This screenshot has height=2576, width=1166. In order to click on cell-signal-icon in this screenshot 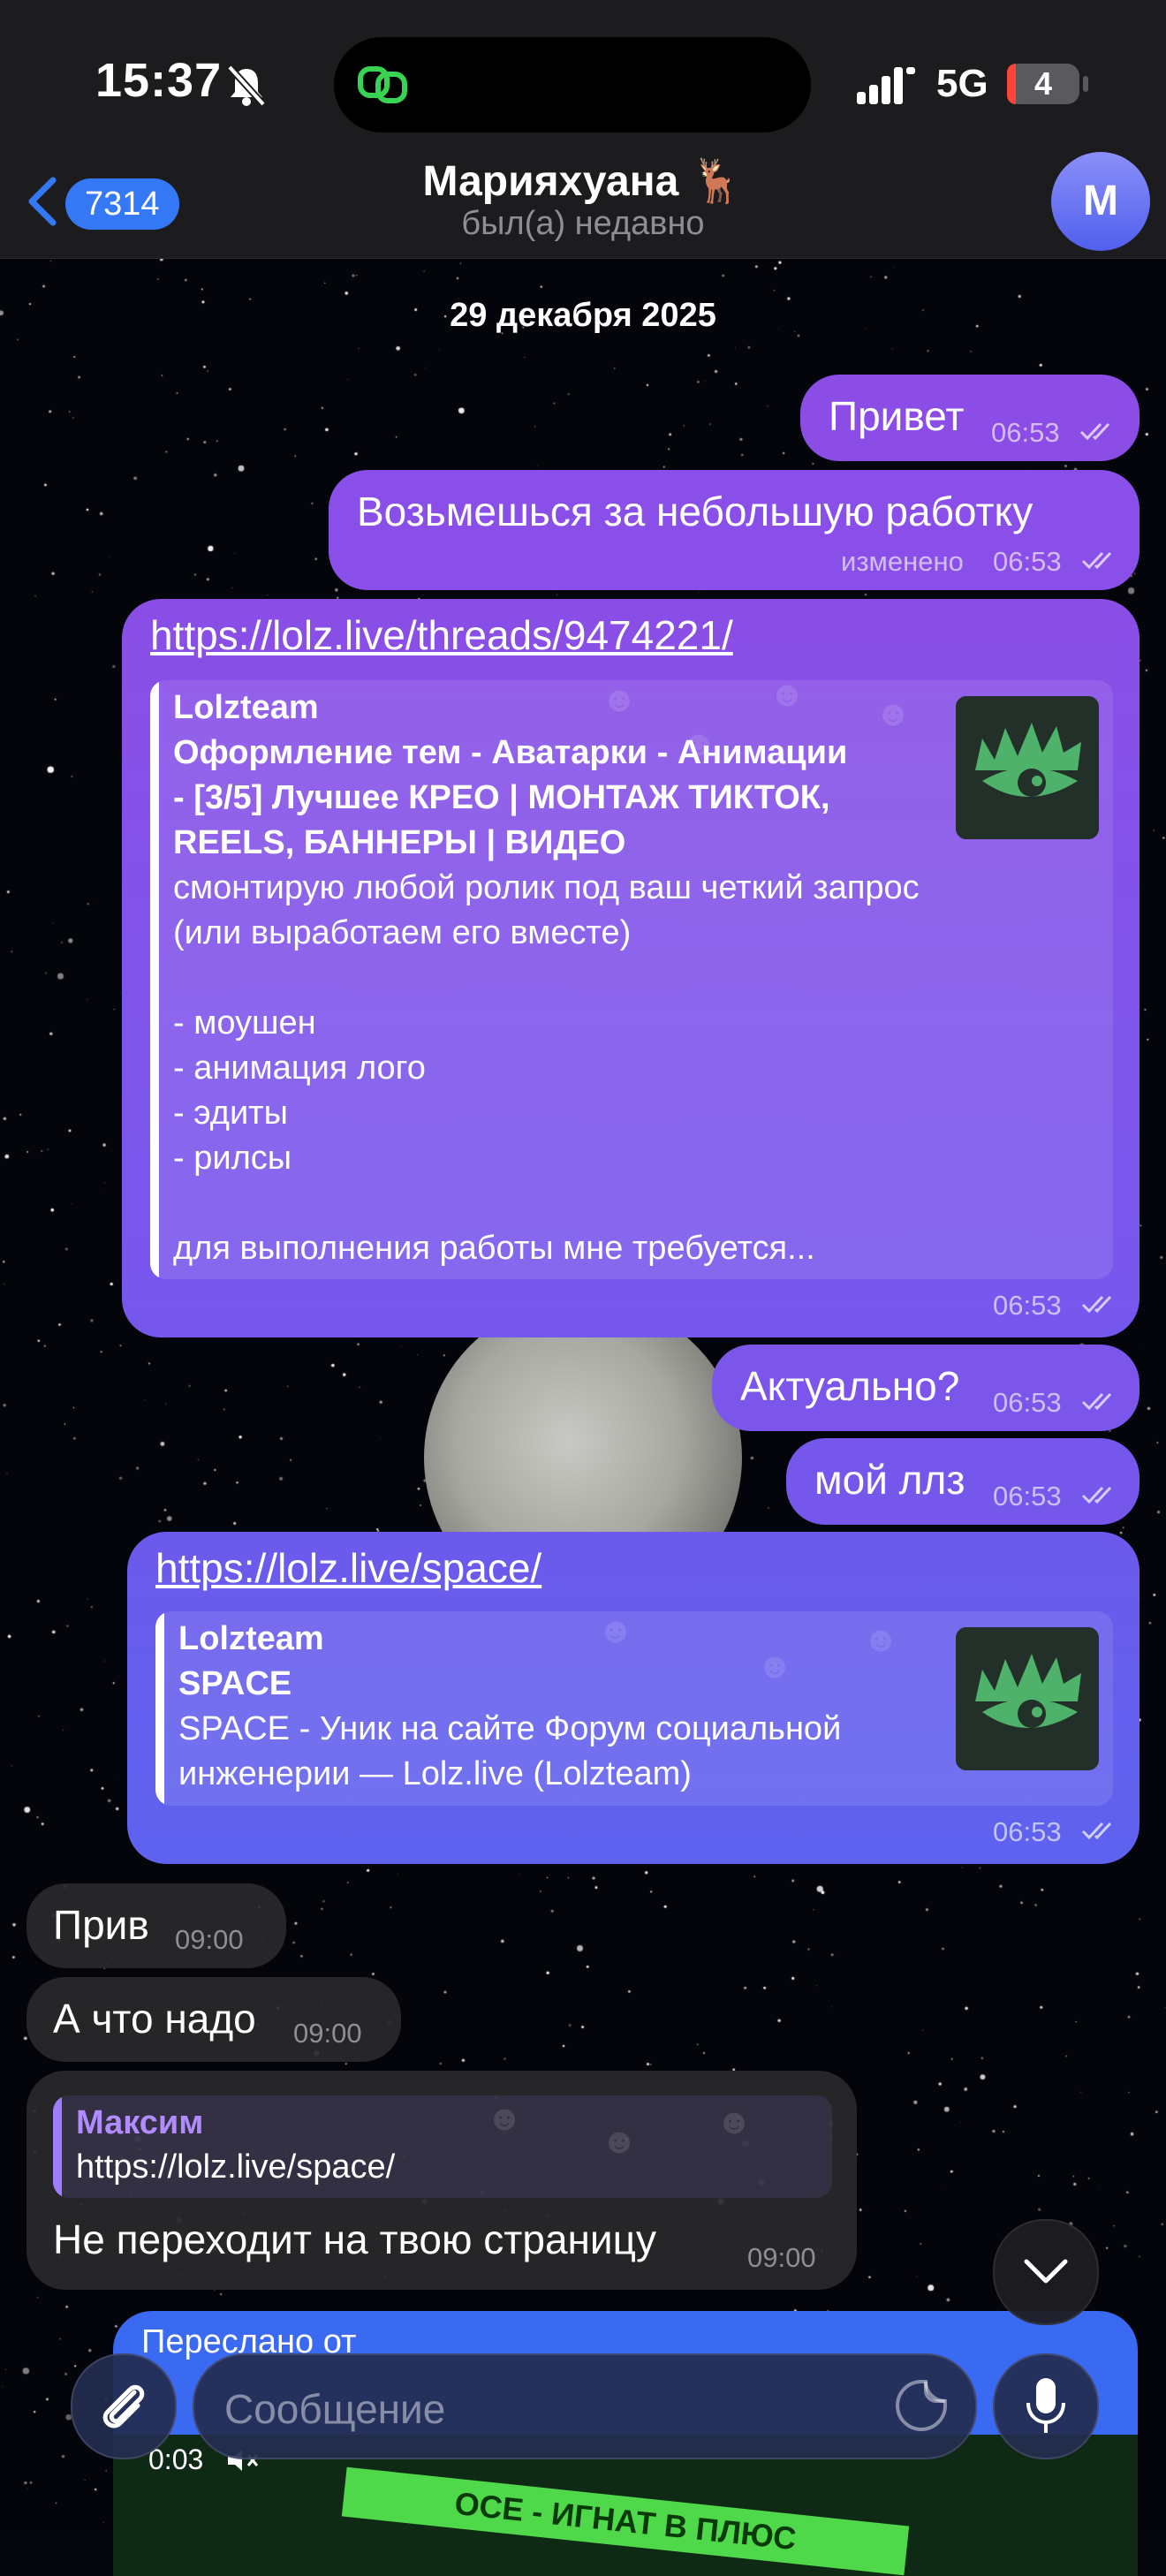, I will do `click(886, 86)`.